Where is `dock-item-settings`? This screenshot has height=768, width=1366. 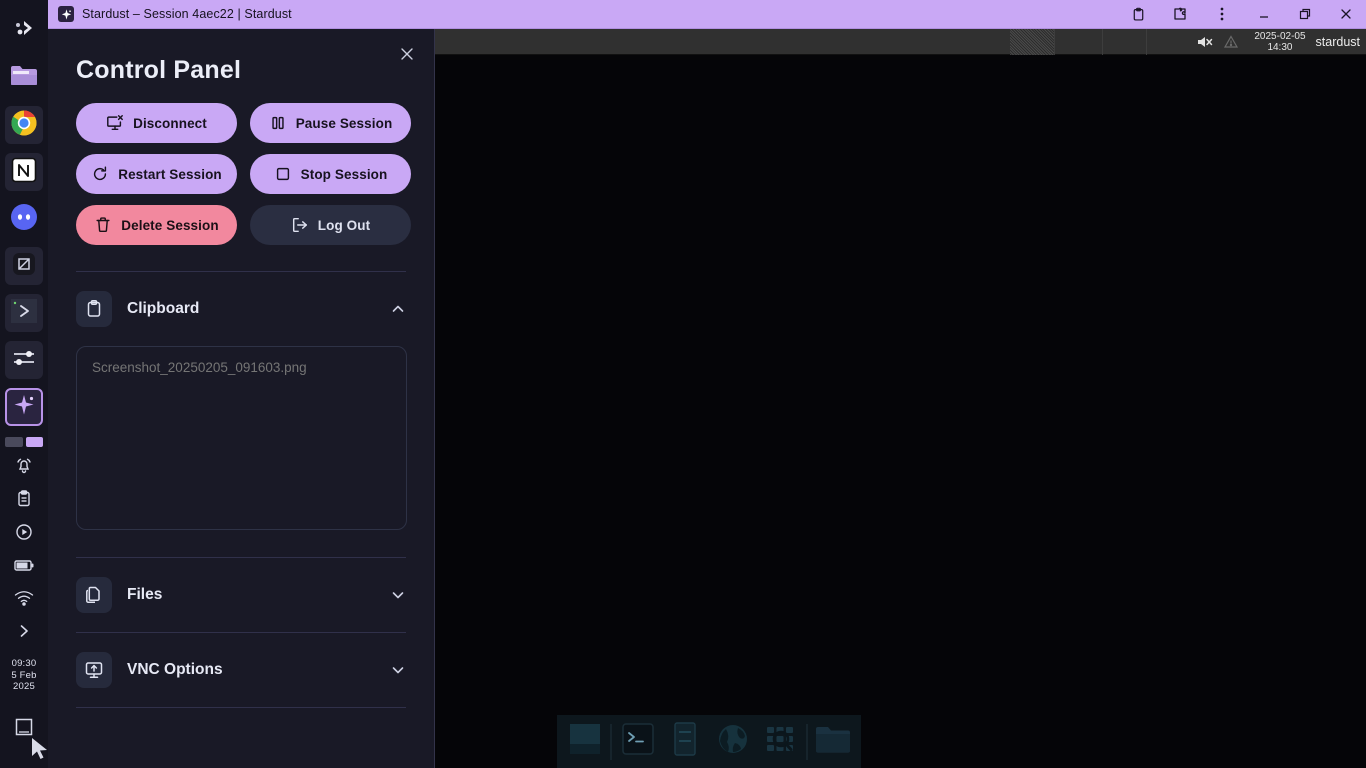
dock-item-settings is located at coordinates (24, 360).